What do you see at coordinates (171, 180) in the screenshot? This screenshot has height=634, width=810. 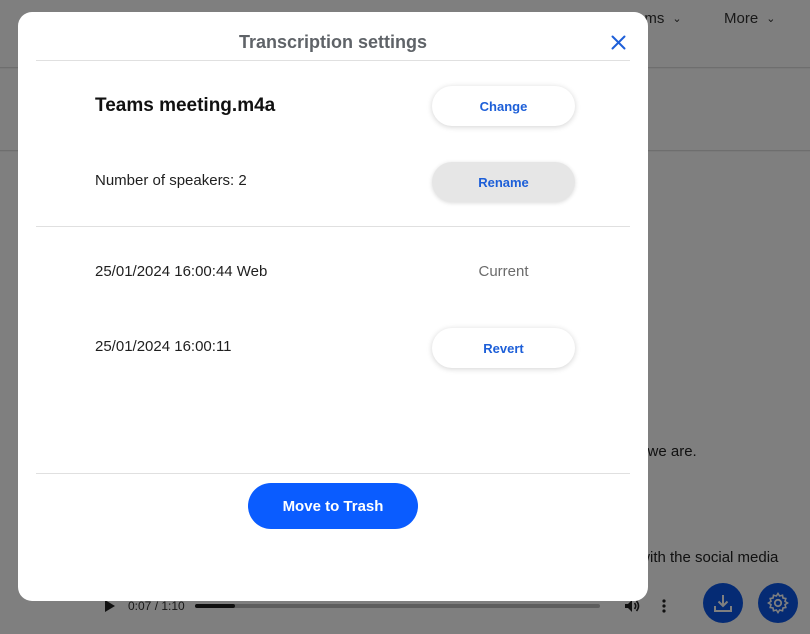 I see `speakers-count: Number of speakers: 2` at bounding box center [171, 180].